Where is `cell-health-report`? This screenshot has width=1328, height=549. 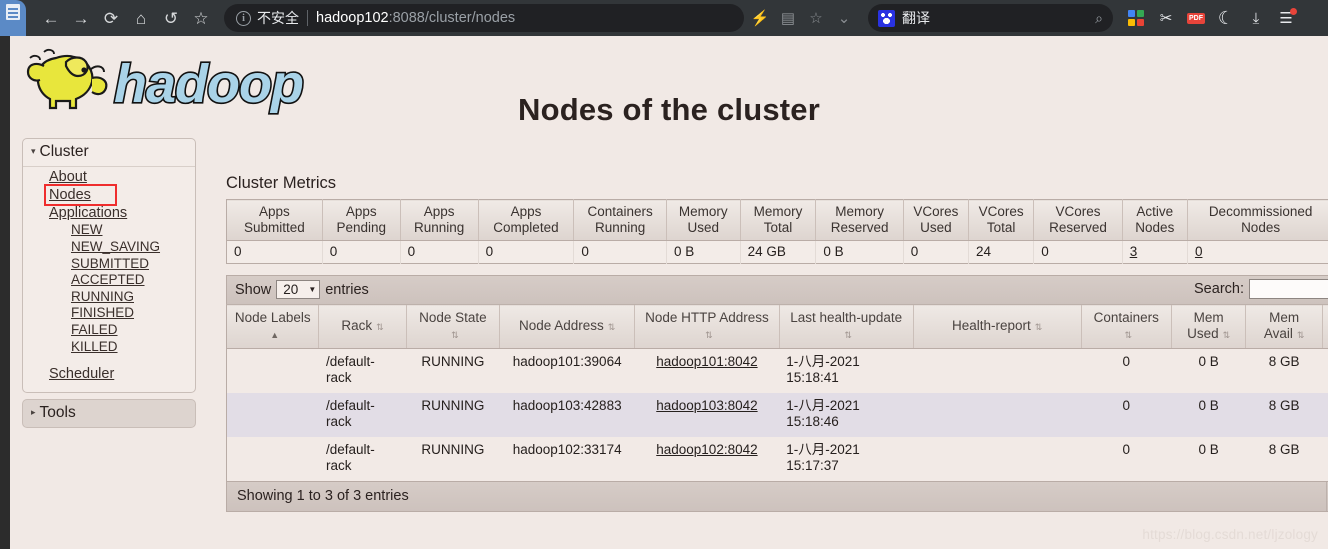 cell-health-report is located at coordinates (997, 414).